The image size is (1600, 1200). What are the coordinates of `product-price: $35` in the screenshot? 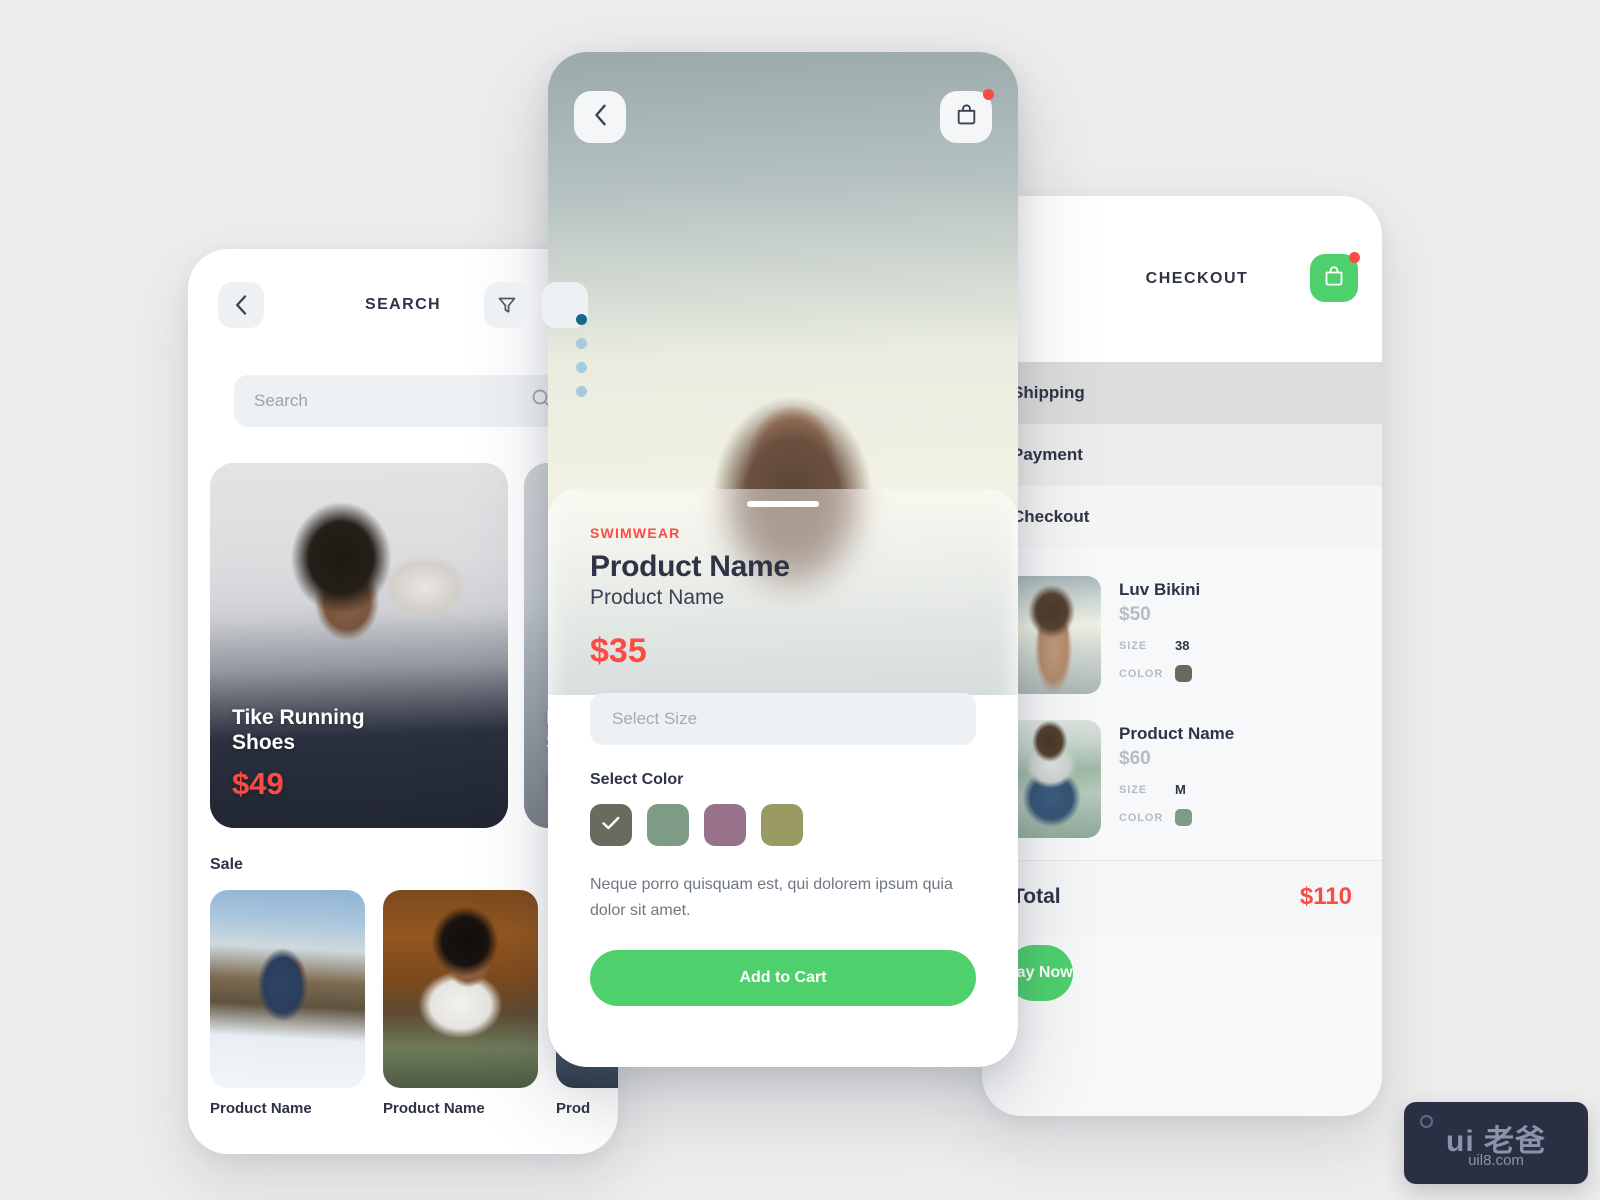 It's located at (618, 651).